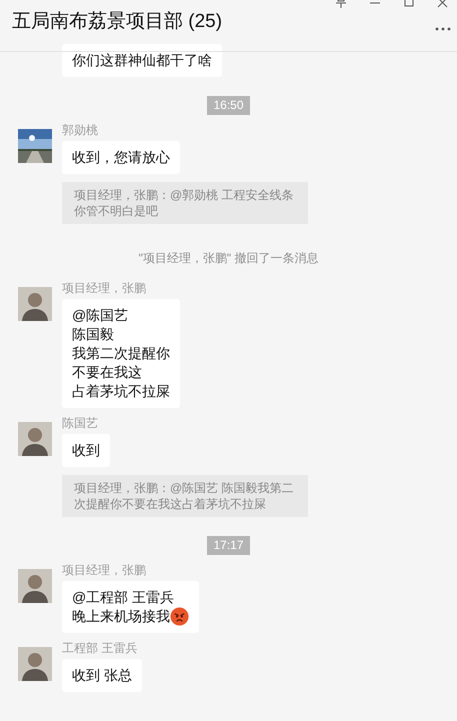 This screenshot has height=721, width=457. I want to click on pin-icon, so click(341, 4).